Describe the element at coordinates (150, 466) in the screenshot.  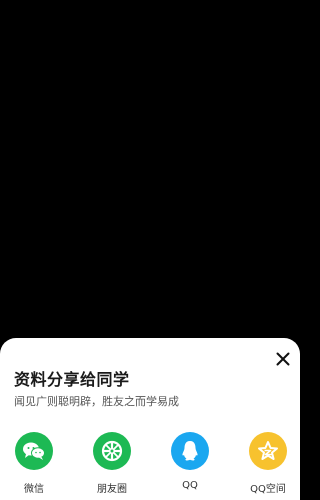
I see `share-targets: 微信 朋友圈 QQ QQ空间` at that location.